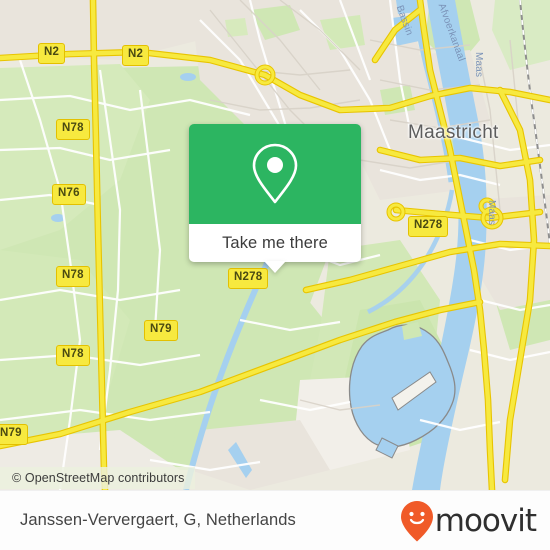  Describe the element at coordinates (158, 520) in the screenshot. I see `place-title: Janssen-Ververgaert, G, Netherlands` at that location.